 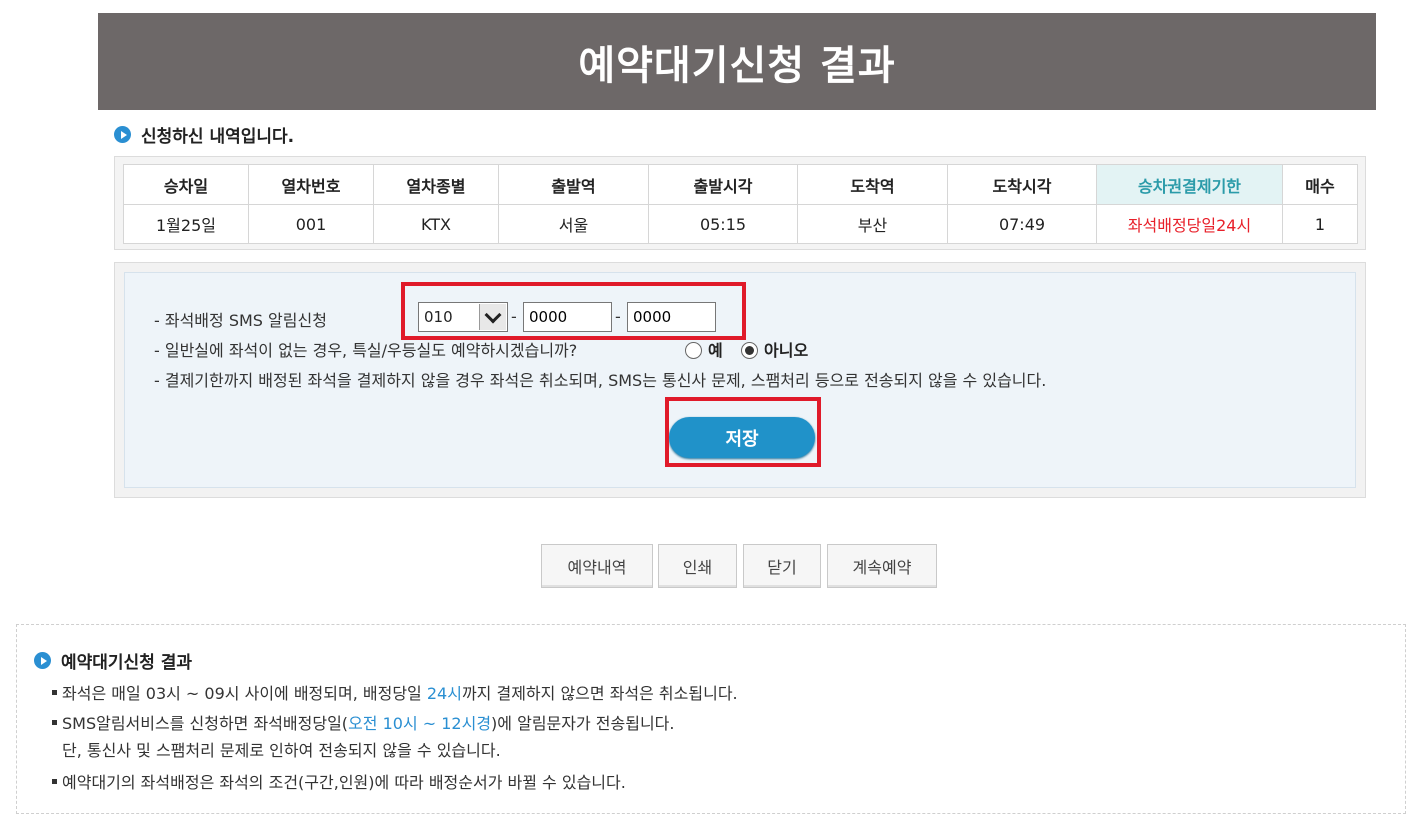 I want to click on info-line-3: 단, 통신사 및 스팸처리 문제로 인하여 전송되지 않을 수 있습니다., so click(x=281, y=750).